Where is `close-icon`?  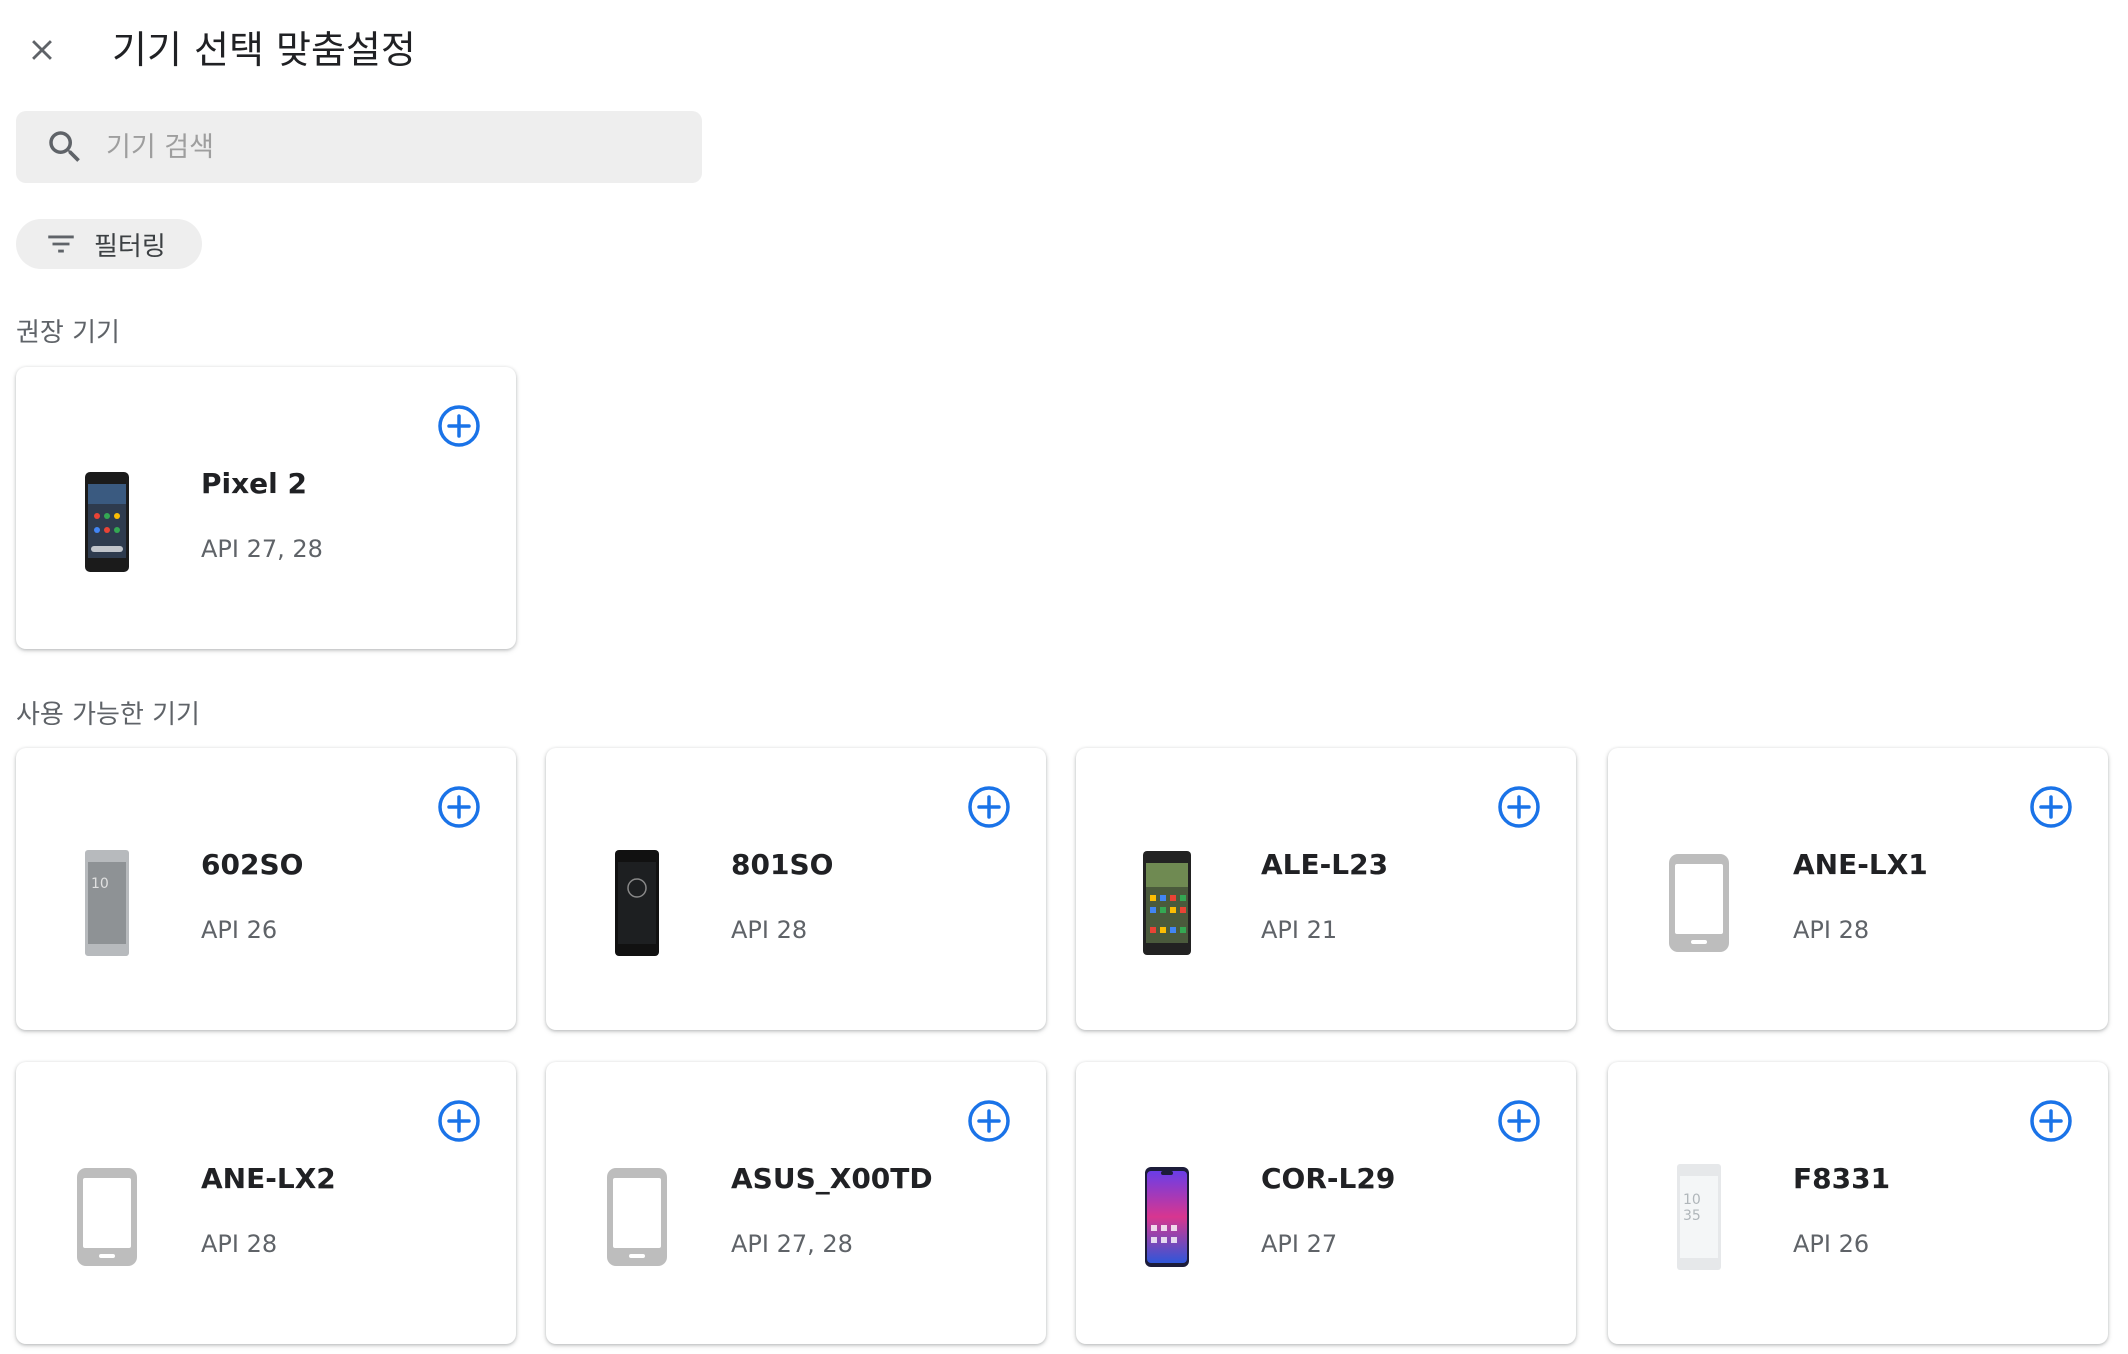
close-icon is located at coordinates (42, 50).